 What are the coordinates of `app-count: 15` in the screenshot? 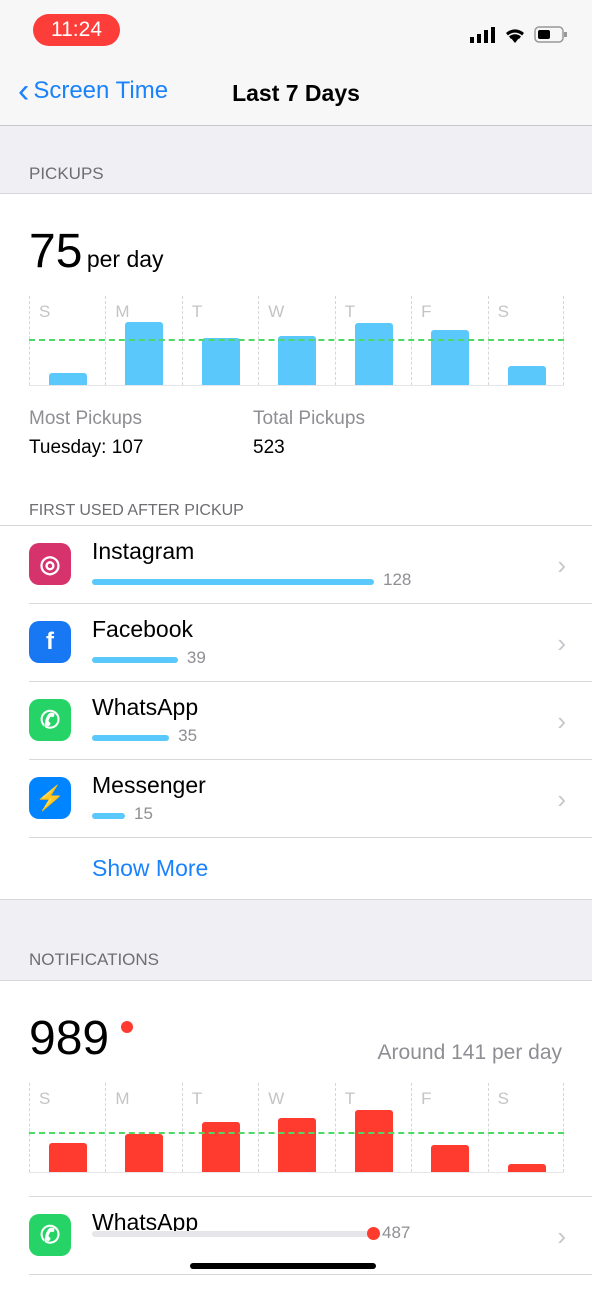 It's located at (143, 813).